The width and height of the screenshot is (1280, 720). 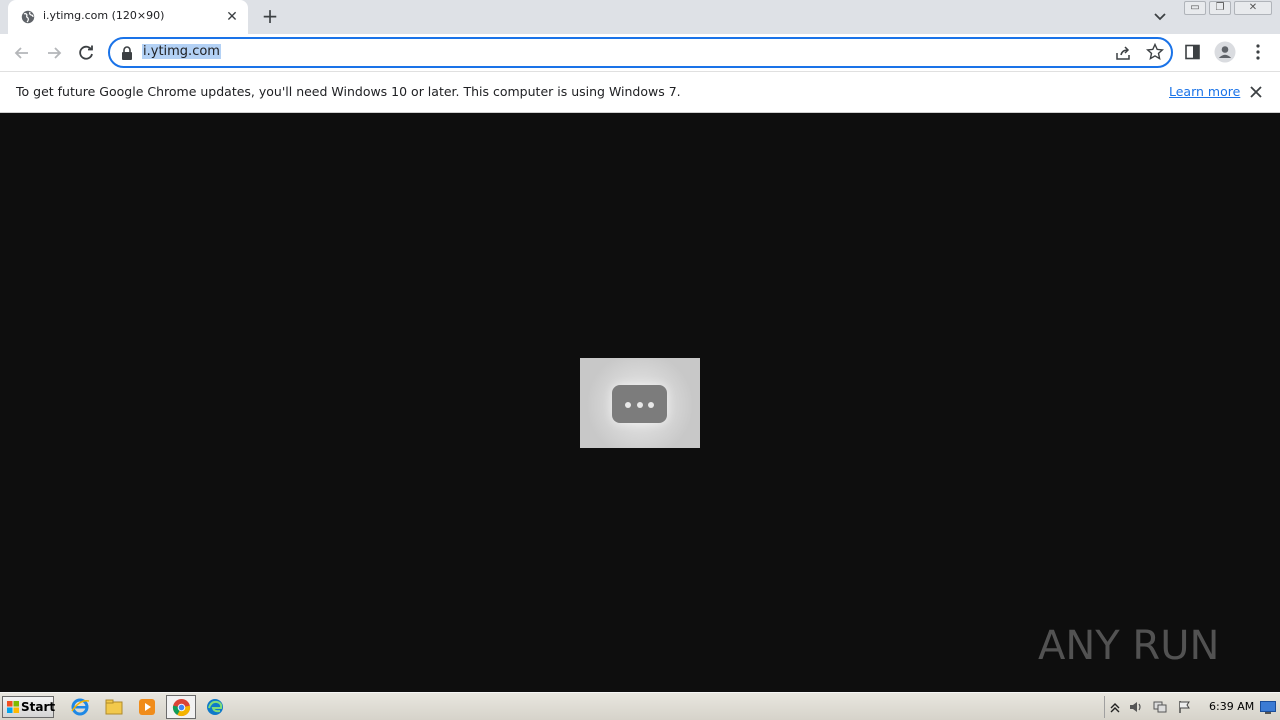 What do you see at coordinates (640, 706) in the screenshot?
I see `windows-taskbar: Start 6:39 AM` at bounding box center [640, 706].